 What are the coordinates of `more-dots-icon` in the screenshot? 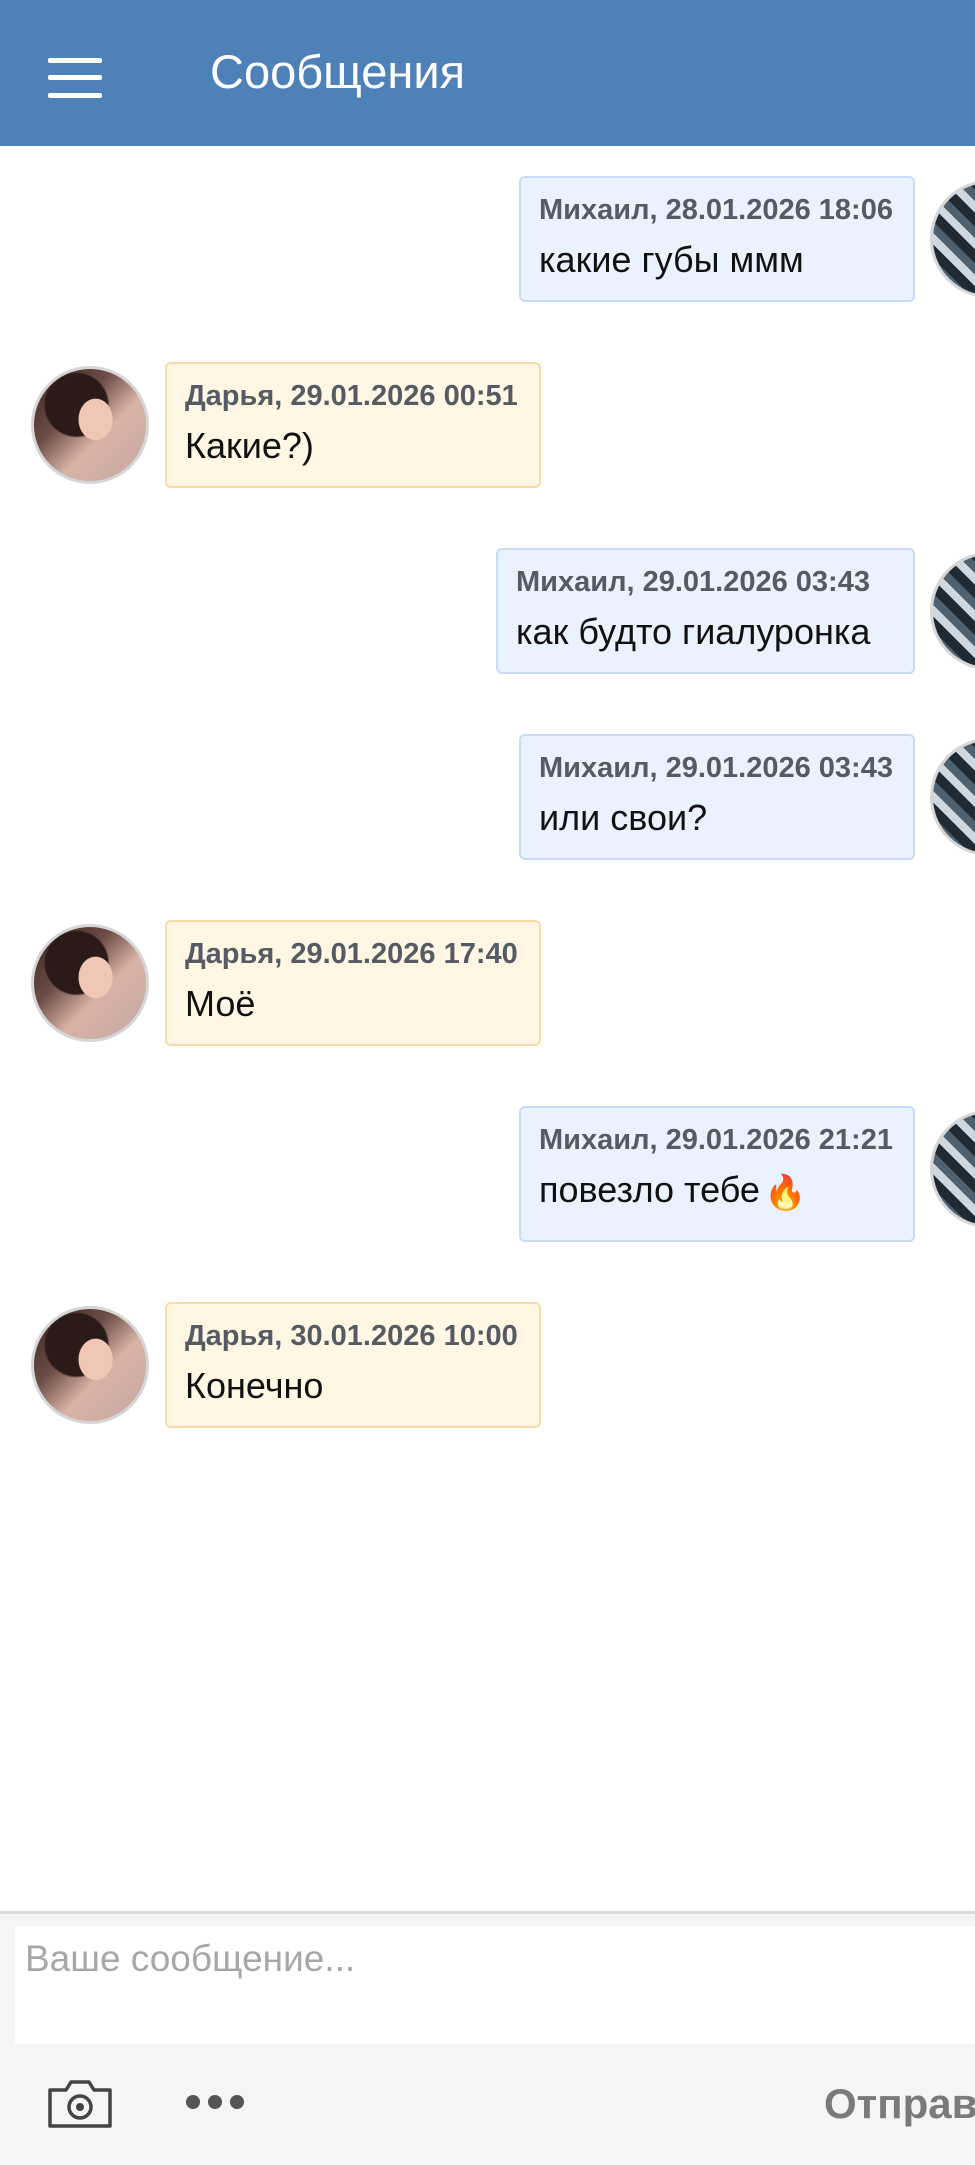 It's located at (216, 2102).